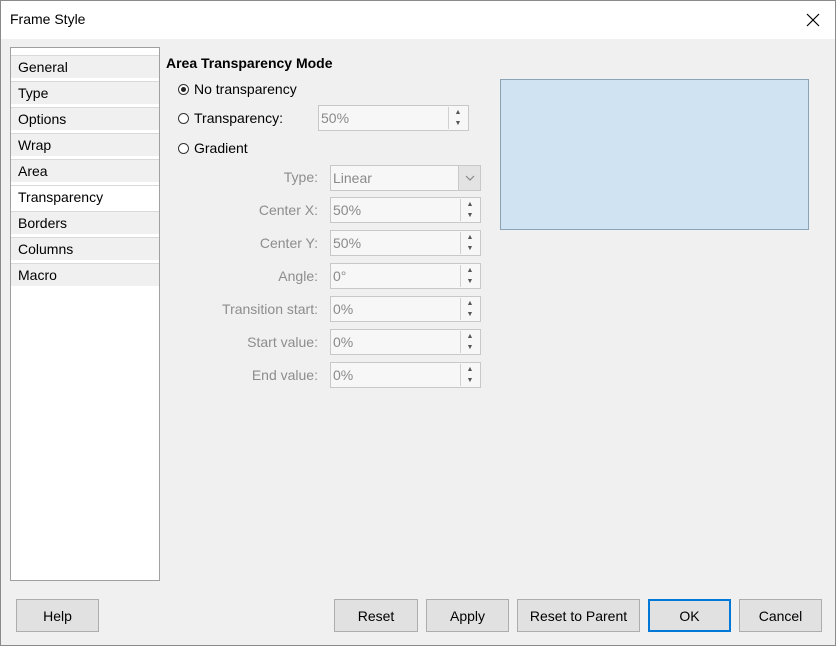  What do you see at coordinates (405, 309) in the screenshot?
I see `transition-start-spinner: 0% ▲ ▼` at bounding box center [405, 309].